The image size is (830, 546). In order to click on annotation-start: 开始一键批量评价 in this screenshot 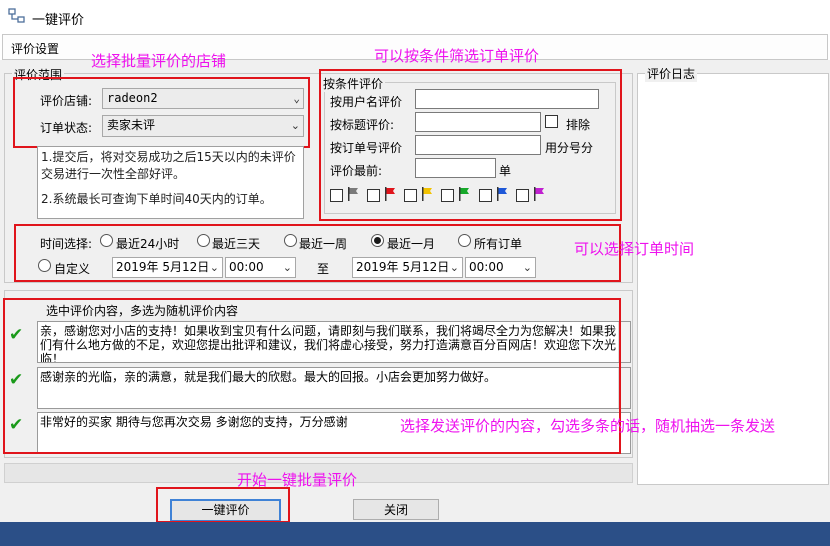, I will do `click(297, 480)`.